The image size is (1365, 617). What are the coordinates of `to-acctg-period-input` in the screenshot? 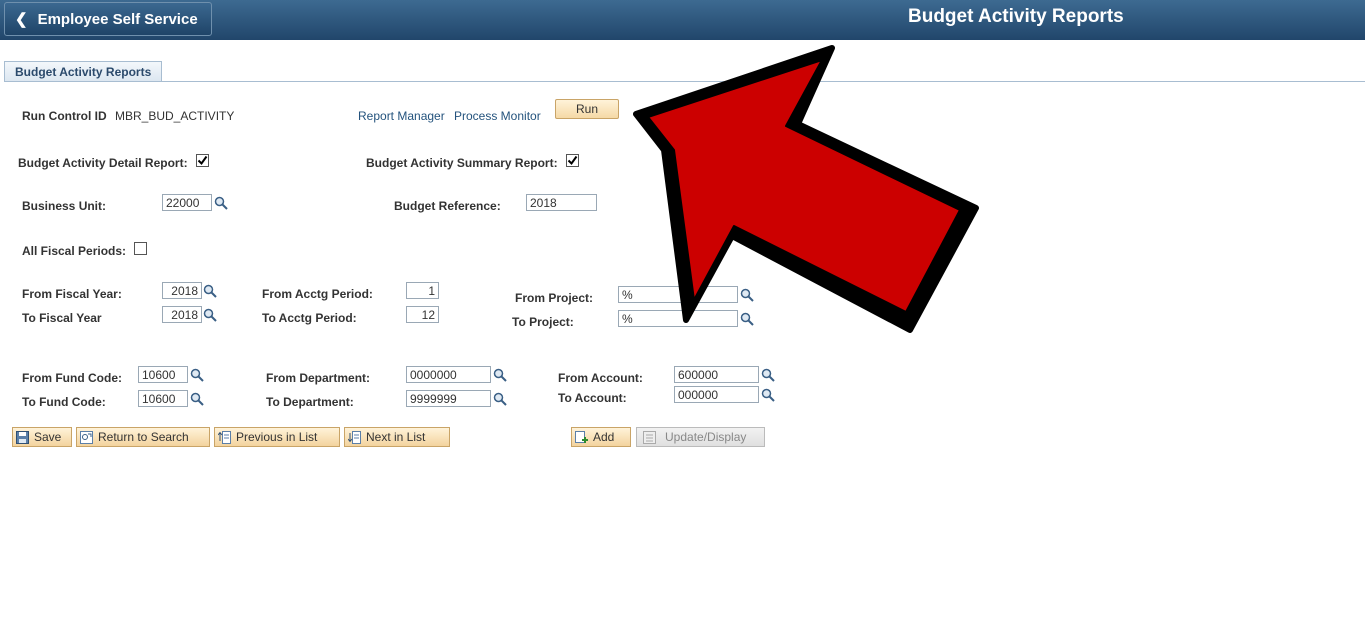 It's located at (422, 314).